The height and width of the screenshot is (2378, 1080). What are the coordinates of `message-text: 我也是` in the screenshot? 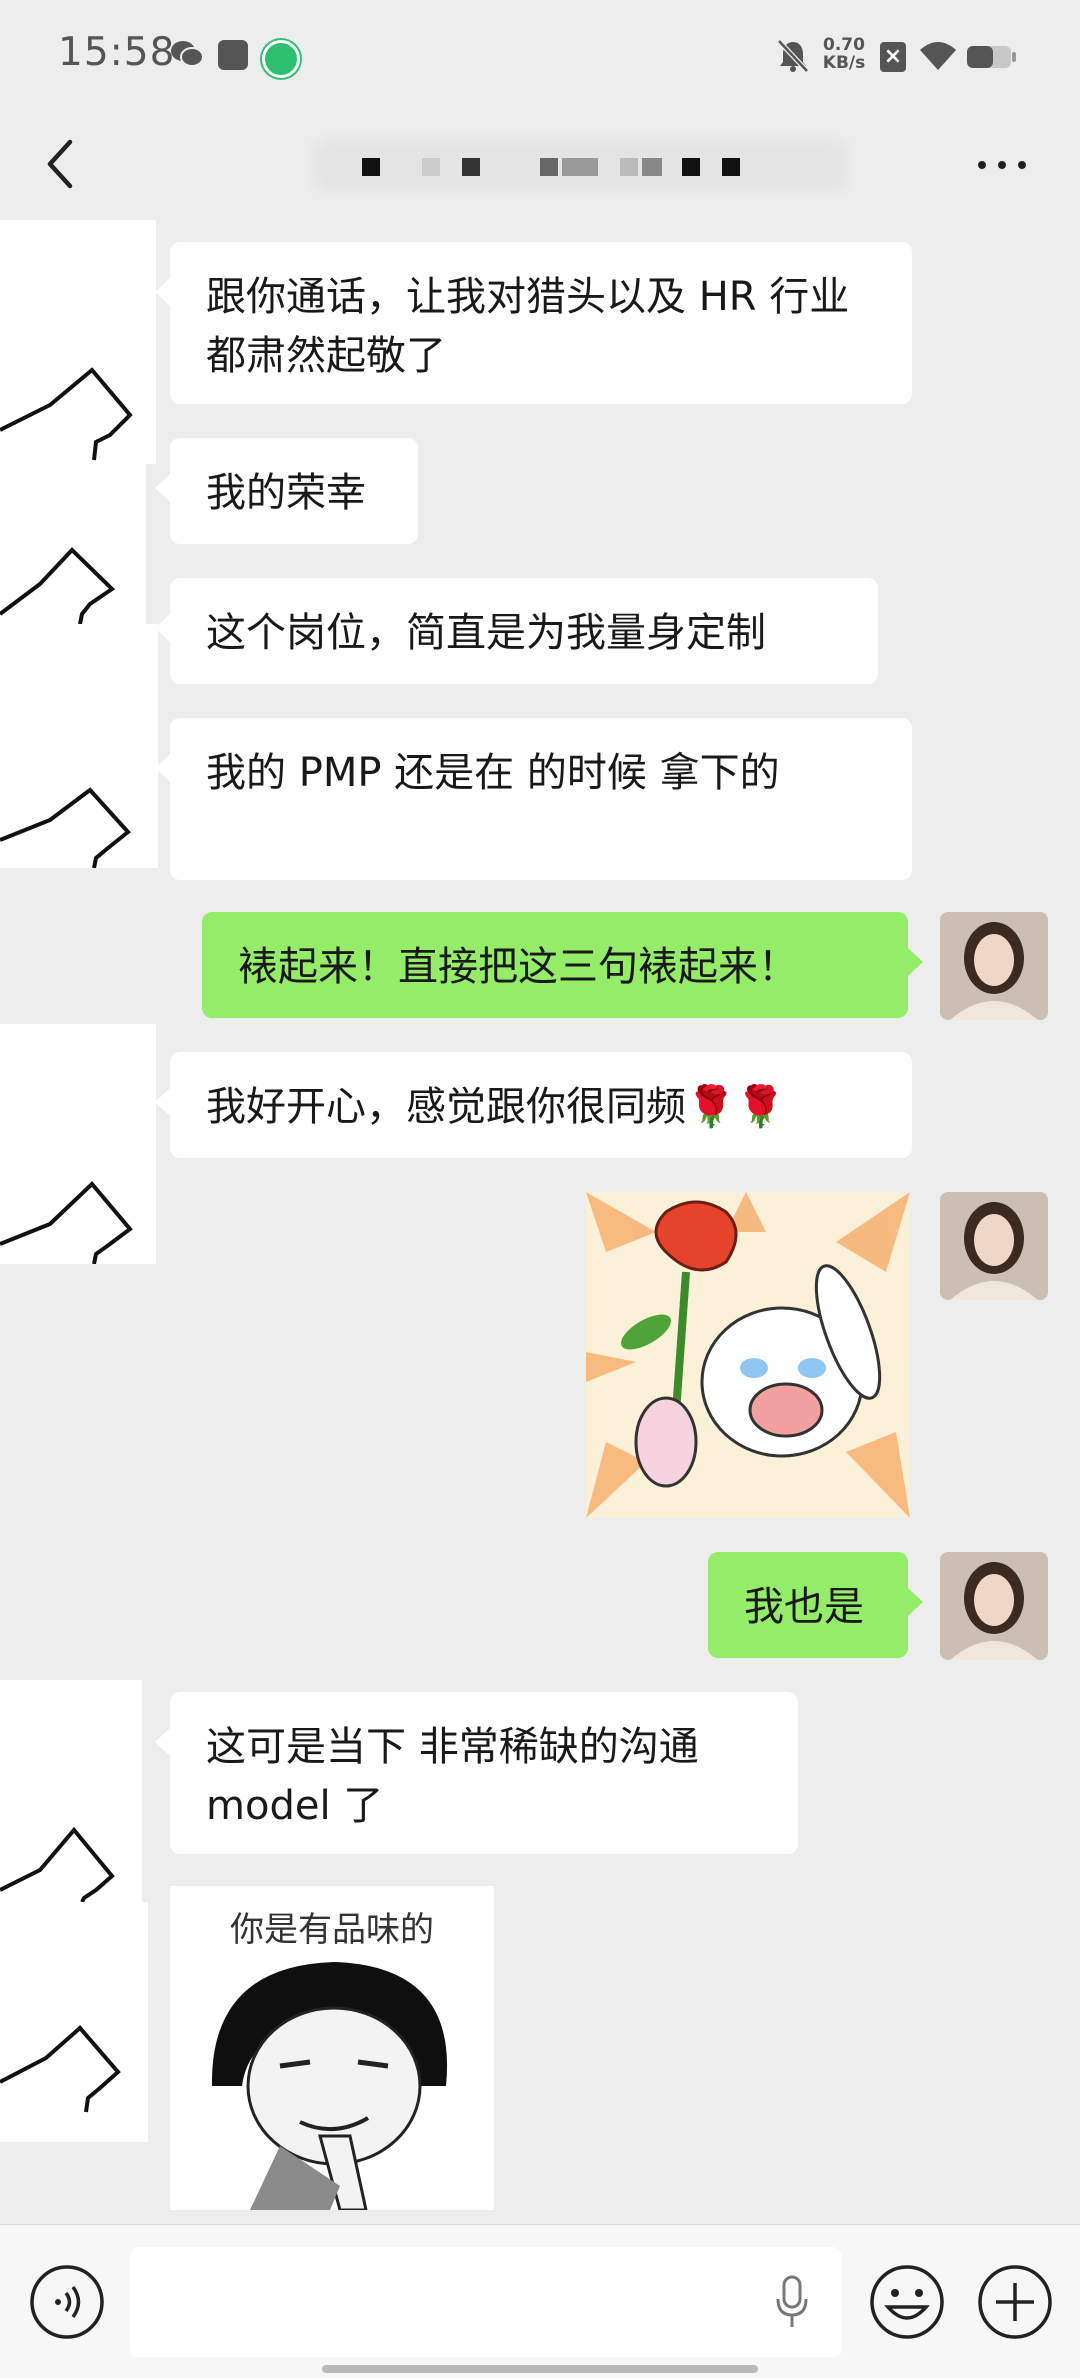 It's located at (804, 1607).